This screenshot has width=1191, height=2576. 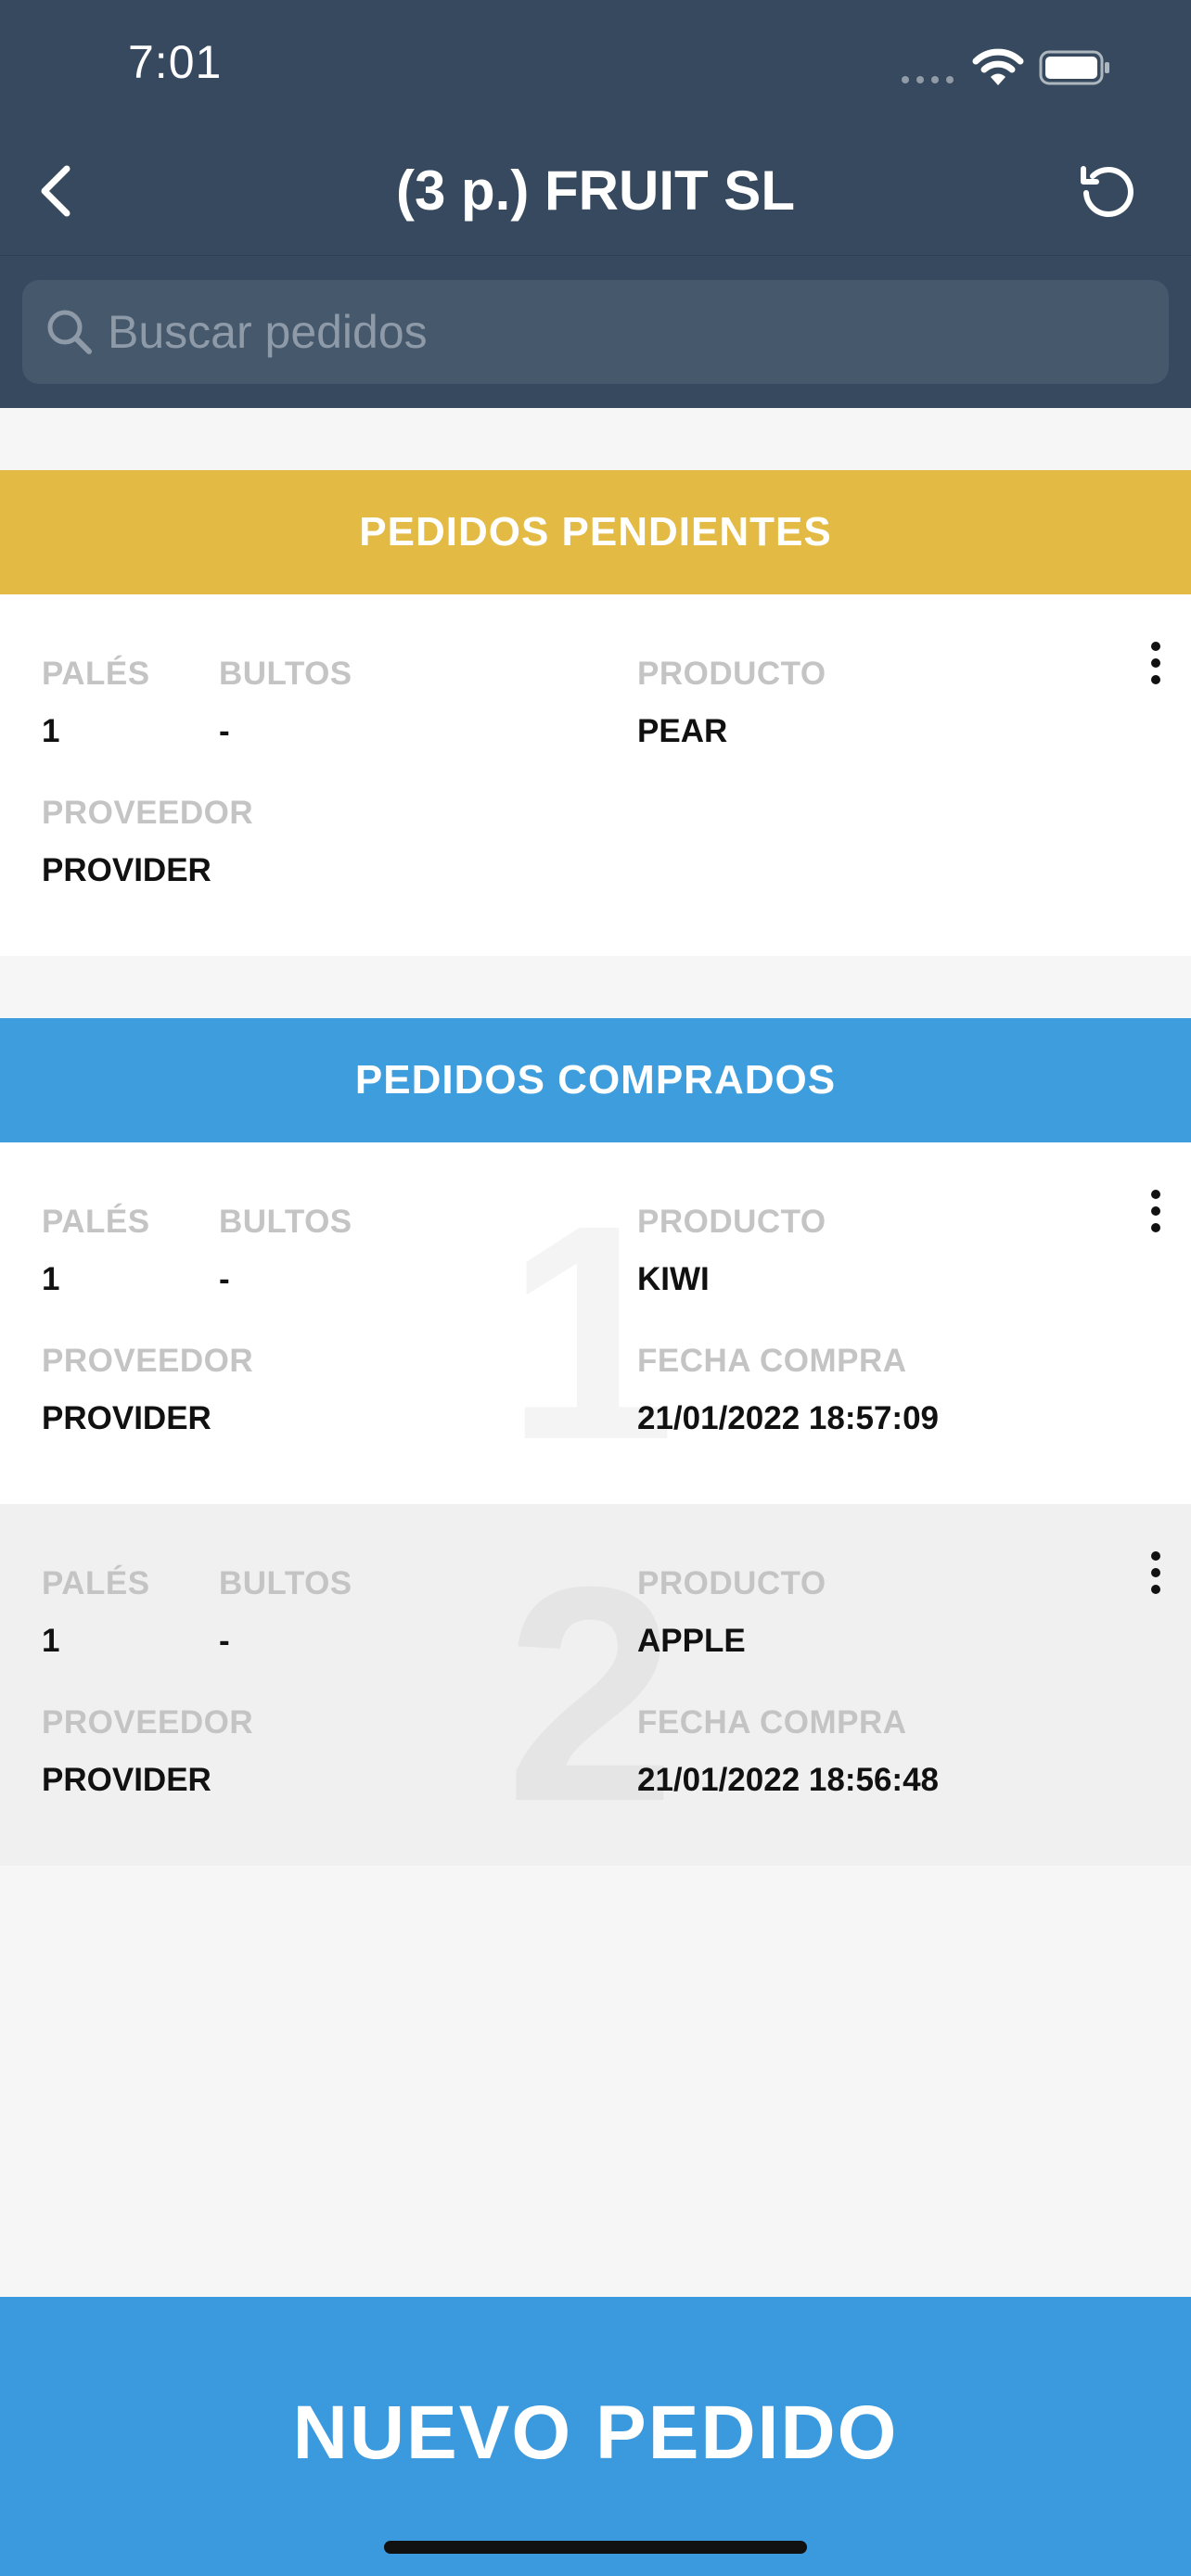 I want to click on page-title: (3 p.) FRUIT SL, so click(x=595, y=191).